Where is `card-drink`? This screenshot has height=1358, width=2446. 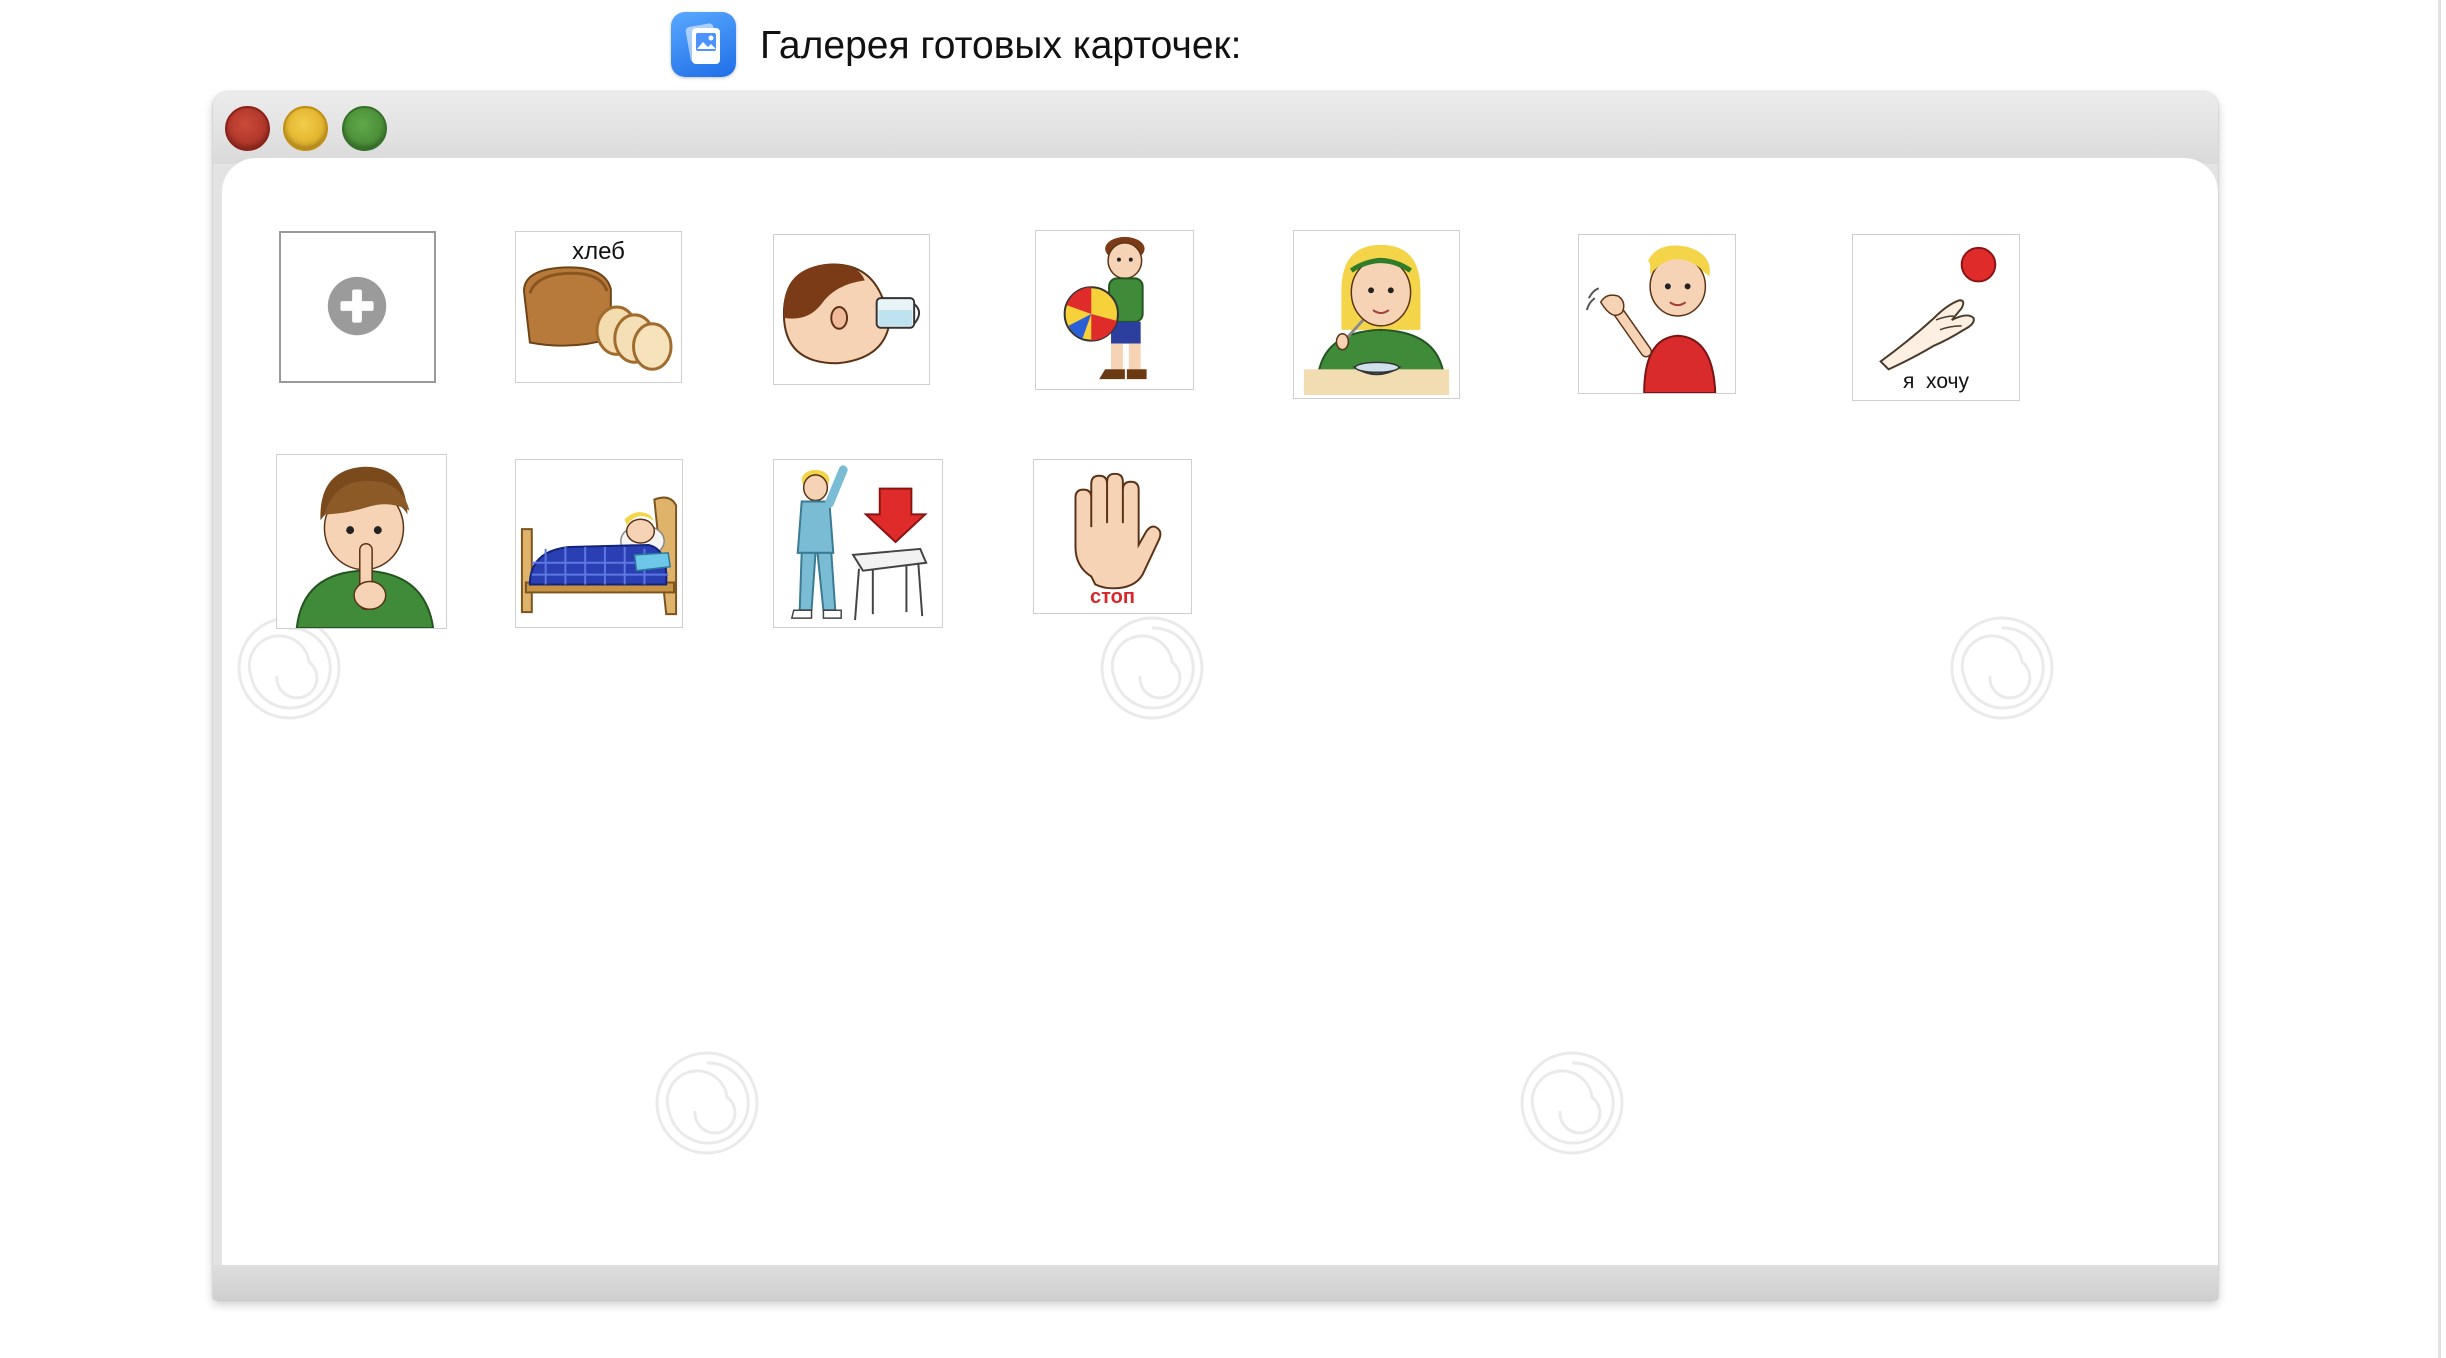
card-drink is located at coordinates (851, 309).